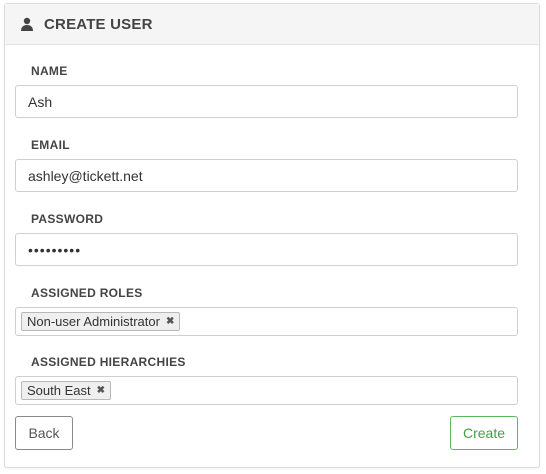 The height and width of the screenshot is (474, 546). I want to click on hierarchy-tag: South East ✖, so click(66, 390).